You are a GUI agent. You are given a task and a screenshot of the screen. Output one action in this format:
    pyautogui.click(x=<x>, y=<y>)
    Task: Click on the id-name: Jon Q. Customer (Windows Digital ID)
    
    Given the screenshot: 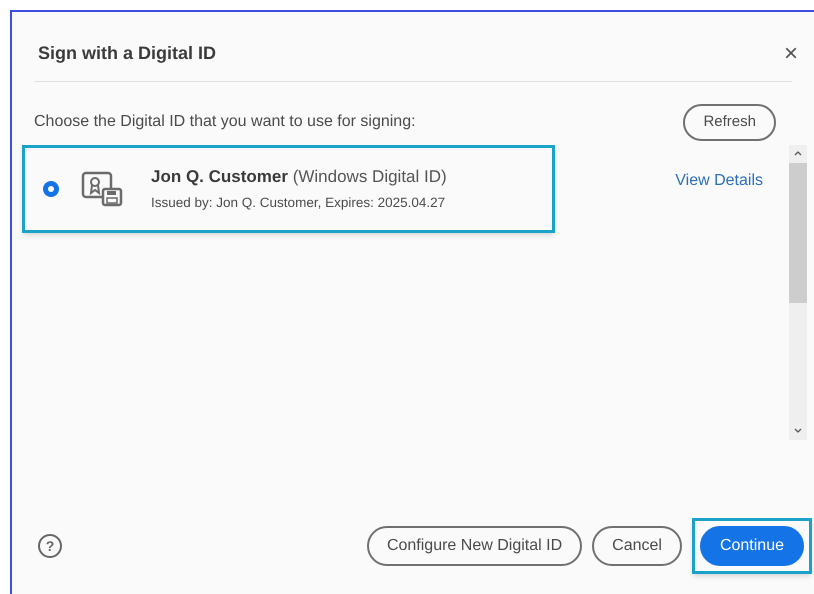 What is the action you would take?
    pyautogui.click(x=299, y=177)
    